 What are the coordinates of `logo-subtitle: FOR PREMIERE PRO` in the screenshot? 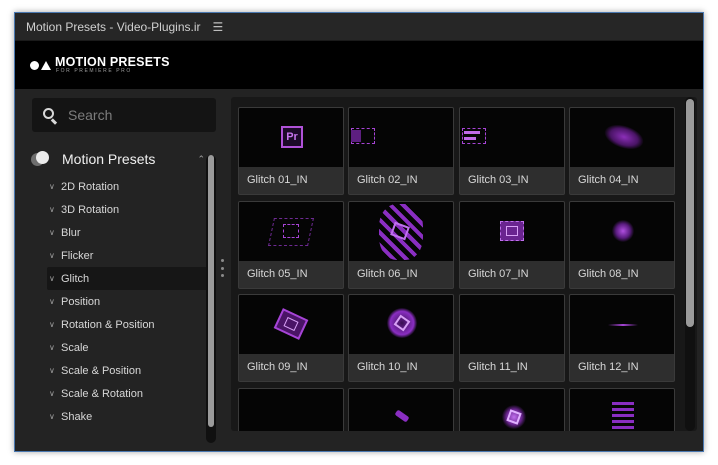 It's located at (94, 71).